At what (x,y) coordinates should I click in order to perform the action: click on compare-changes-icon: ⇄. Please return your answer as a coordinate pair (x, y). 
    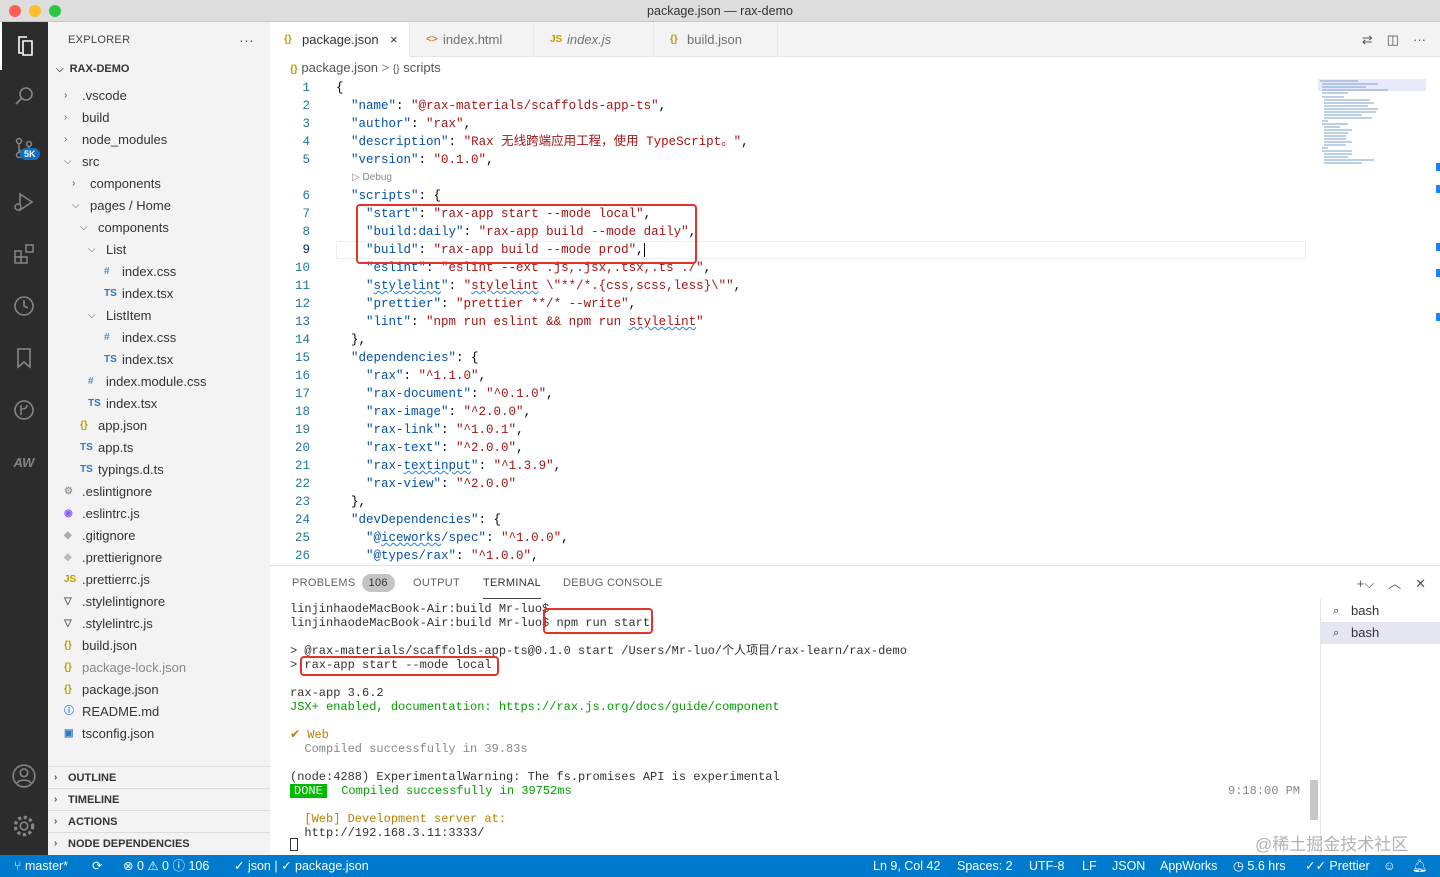
    Looking at the image, I should click on (1367, 39).